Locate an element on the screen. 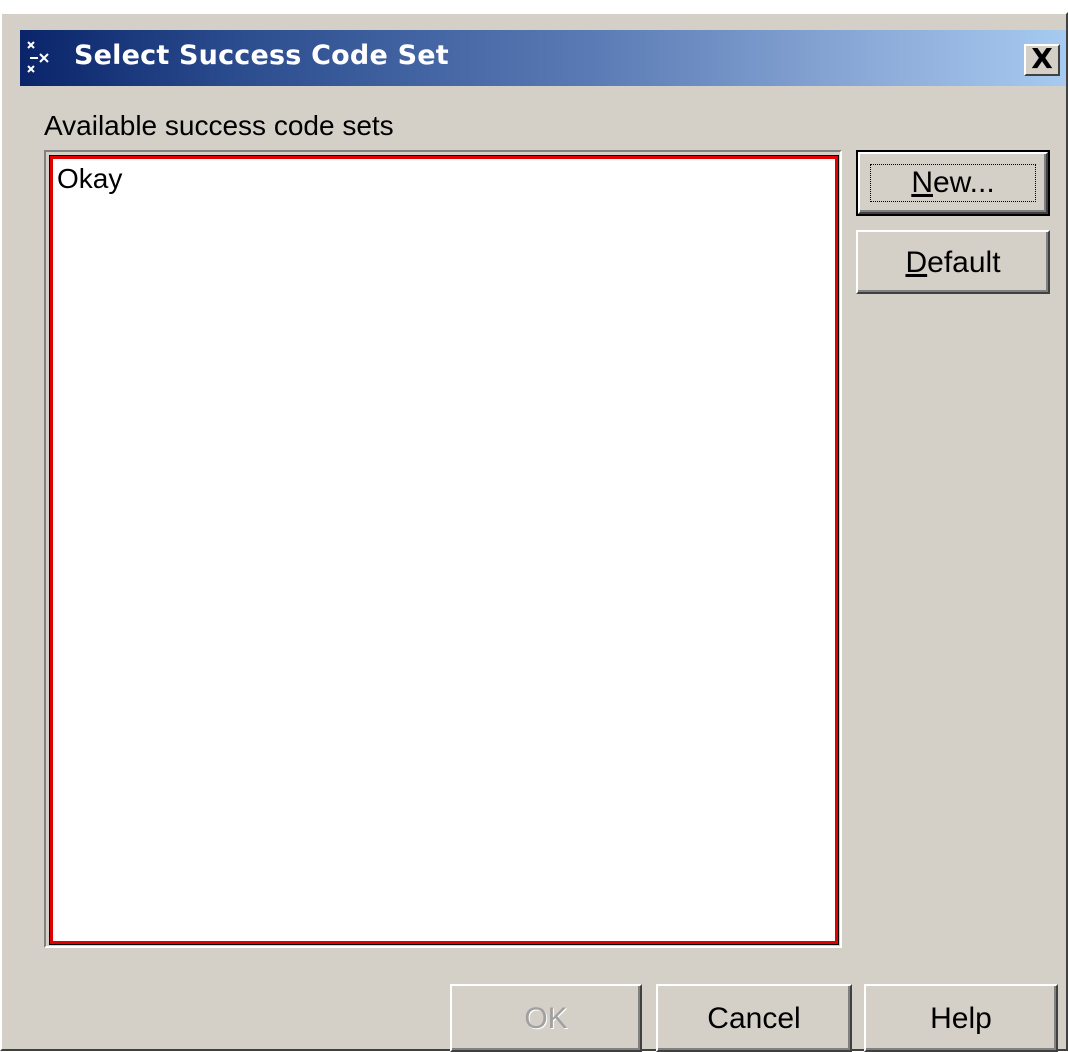 The height and width of the screenshot is (1052, 1068). ok-button-label: OK is located at coordinates (546, 1018).